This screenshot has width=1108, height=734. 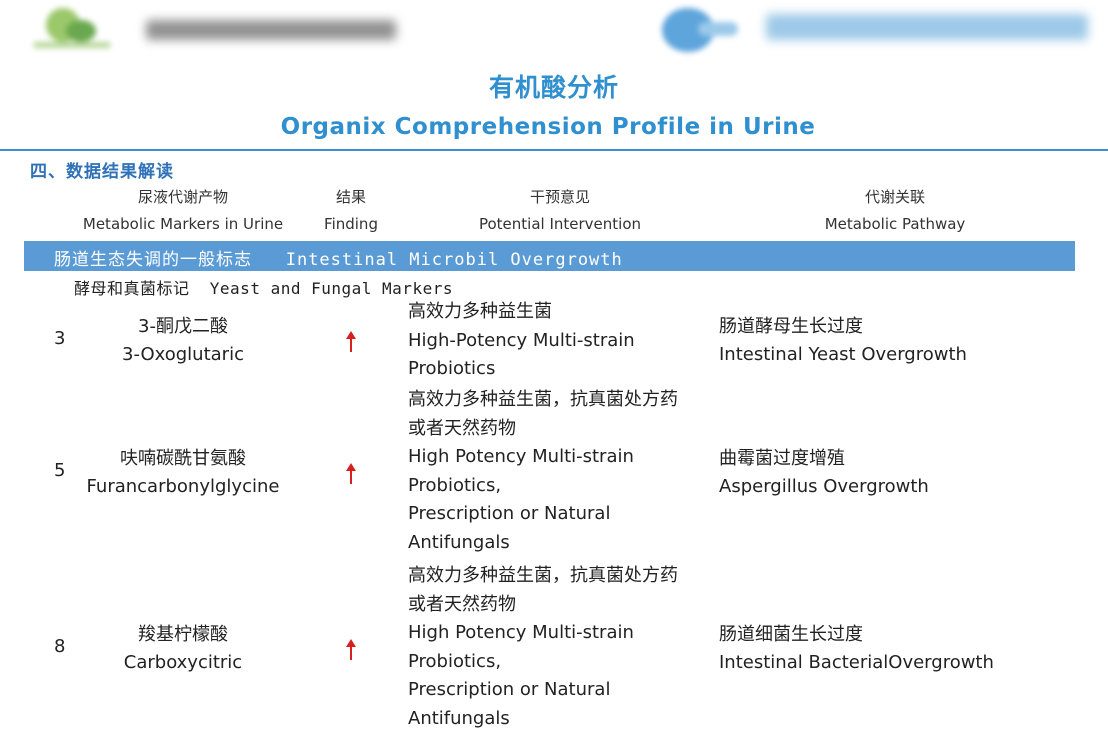 What do you see at coordinates (454, 260) in the screenshot?
I see `category-band-en: Intestinal Microbil Overgrowth` at bounding box center [454, 260].